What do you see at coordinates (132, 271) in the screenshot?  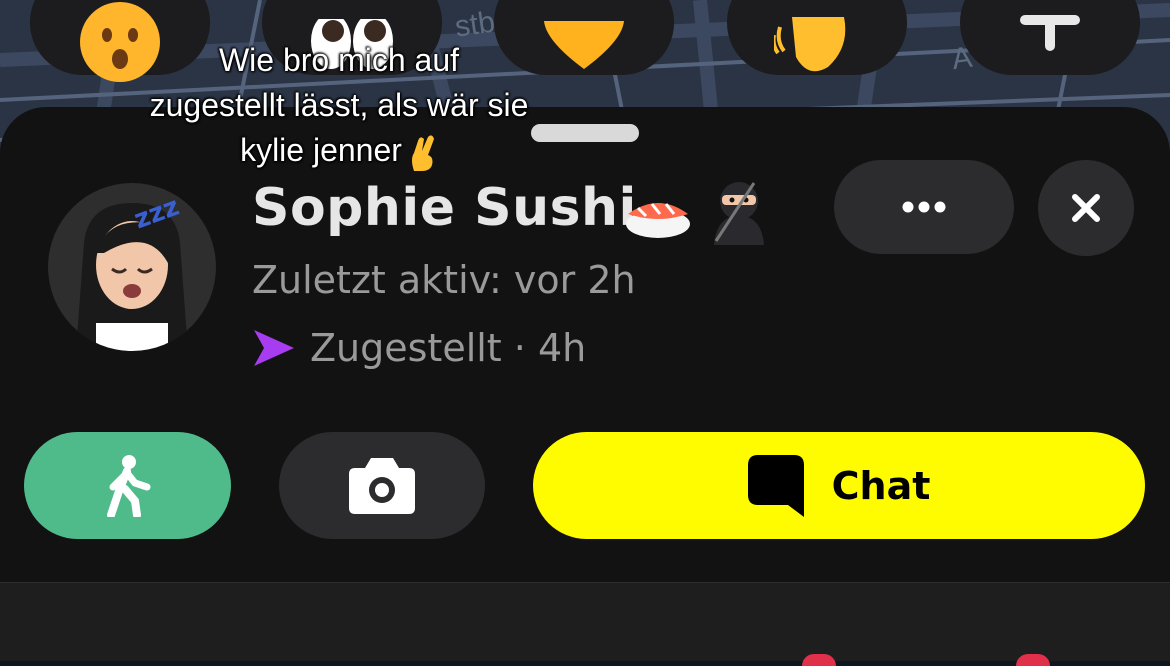 I see `bitmoji-avatar: zzz` at bounding box center [132, 271].